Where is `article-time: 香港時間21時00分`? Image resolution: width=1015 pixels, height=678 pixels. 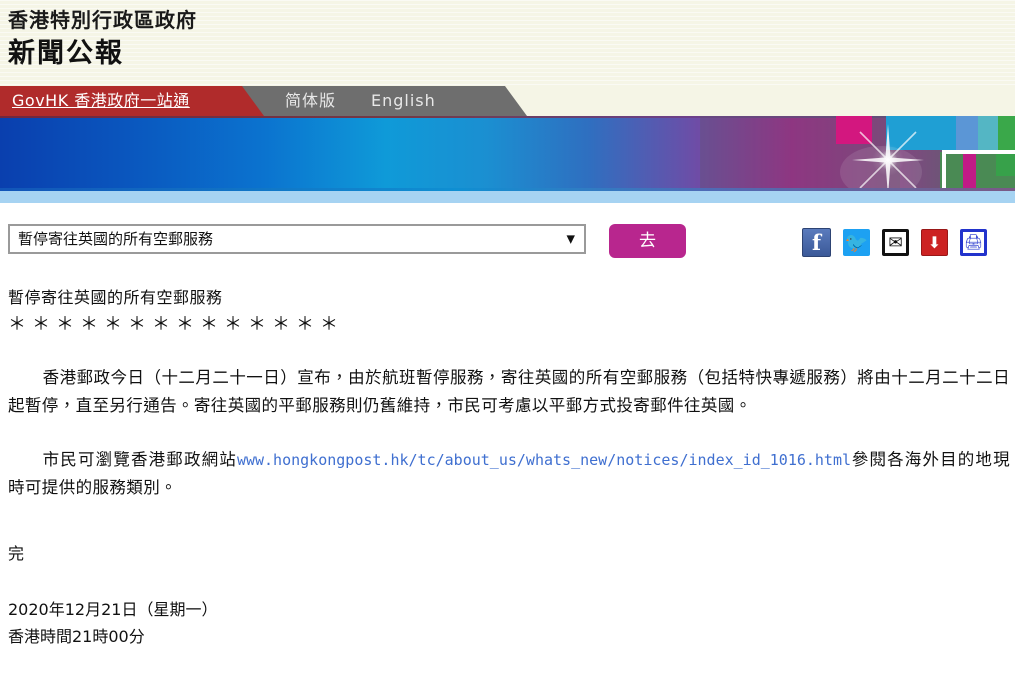
article-time: 香港時間21時00分 is located at coordinates (76, 636).